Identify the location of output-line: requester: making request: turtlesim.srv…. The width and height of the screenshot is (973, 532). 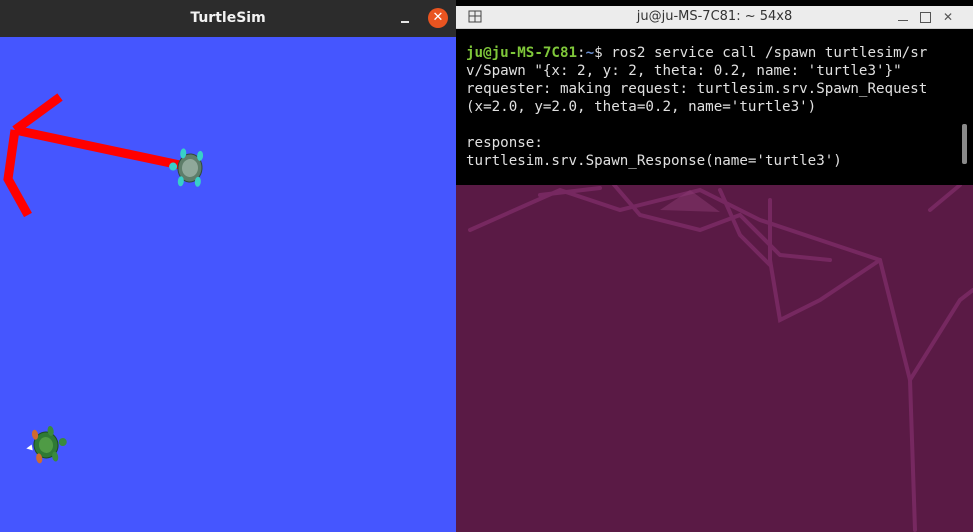
(697, 89).